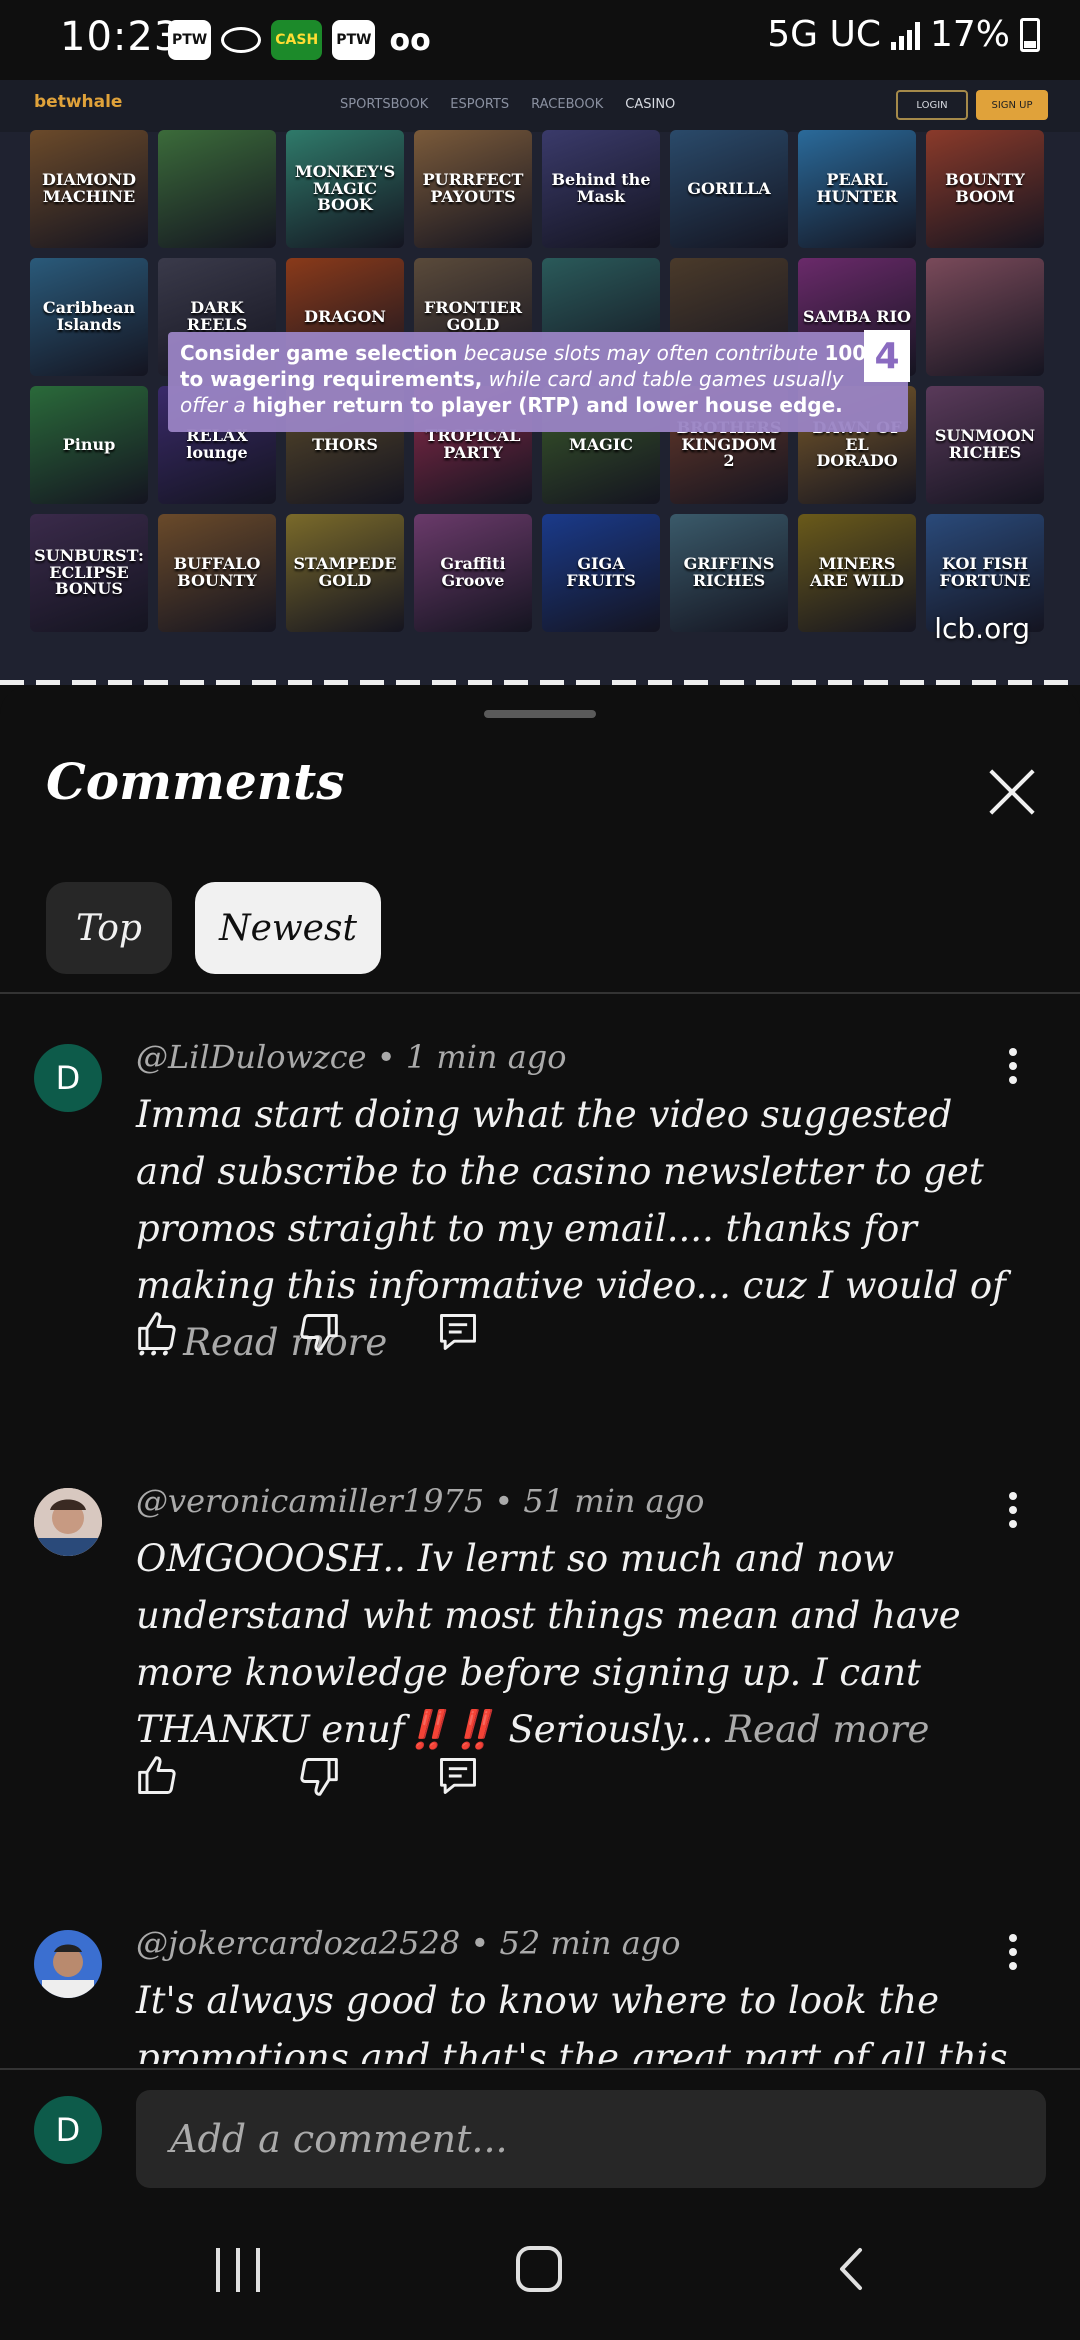 This screenshot has height=2340, width=1080. What do you see at coordinates (78, 102) in the screenshot?
I see `site-logo: betwhale` at bounding box center [78, 102].